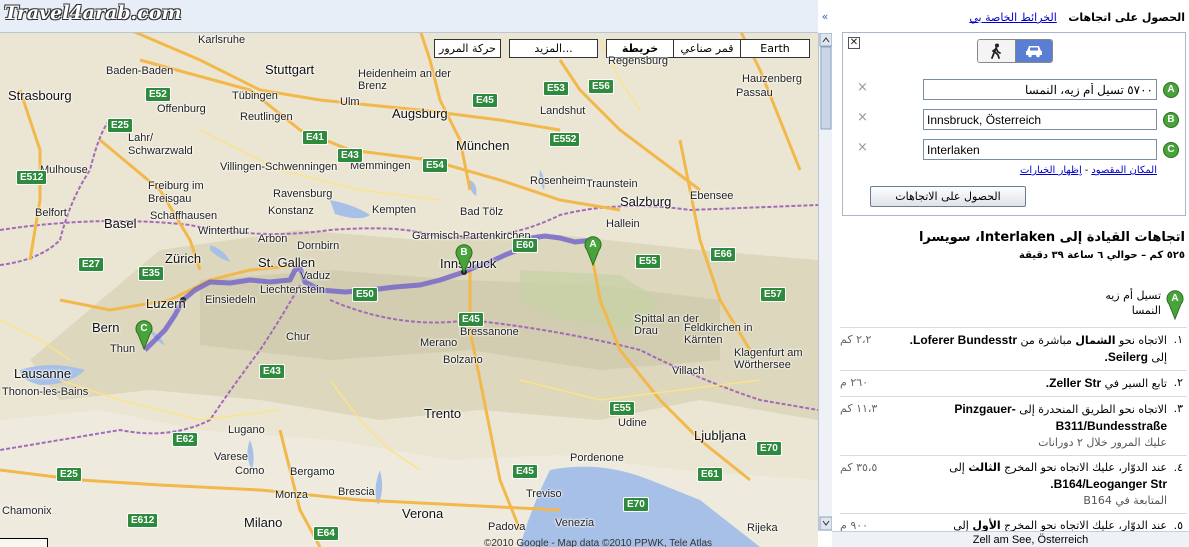  I want to click on city-label: Augsburg, so click(420, 113).